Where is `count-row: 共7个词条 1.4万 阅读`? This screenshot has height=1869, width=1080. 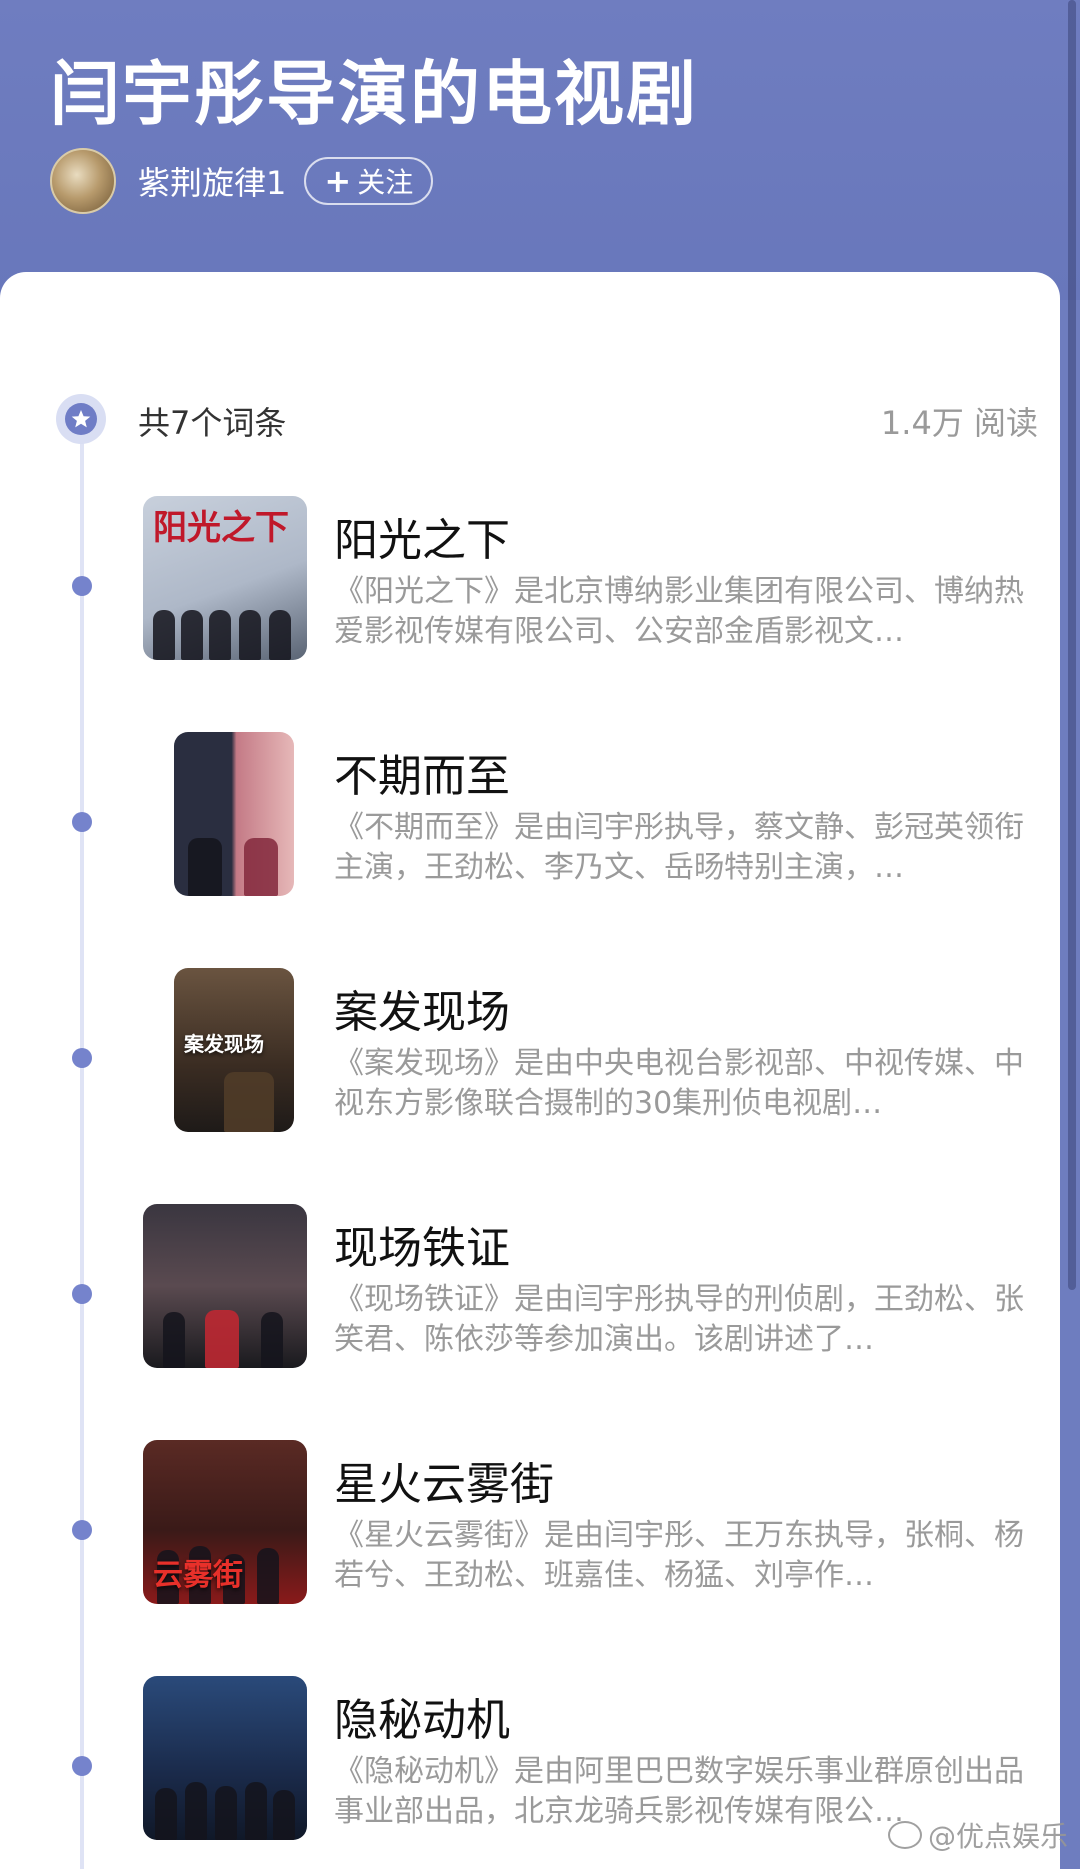 count-row: 共7个词条 1.4万 阅读 is located at coordinates (545, 420).